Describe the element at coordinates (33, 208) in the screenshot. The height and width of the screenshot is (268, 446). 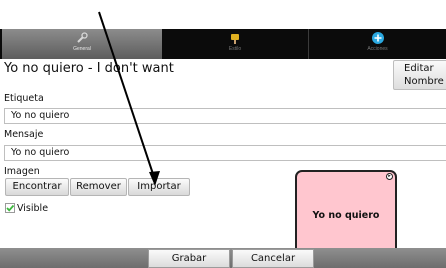
I see `visible-label: Visible` at that location.